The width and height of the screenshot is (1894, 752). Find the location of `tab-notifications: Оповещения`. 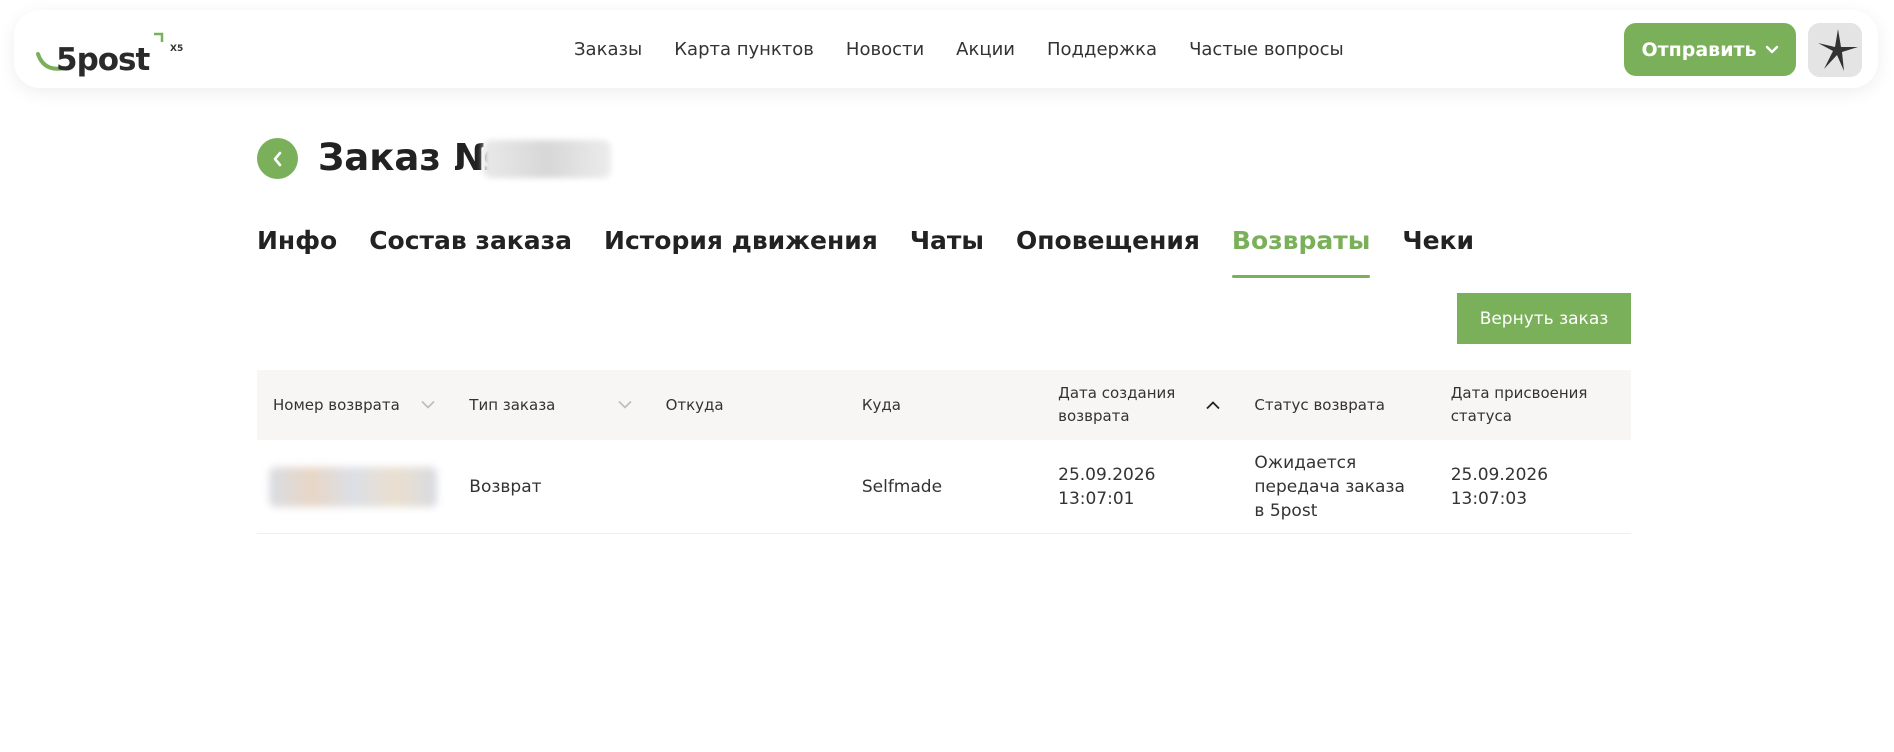

tab-notifications: Оповещения is located at coordinates (1108, 250).